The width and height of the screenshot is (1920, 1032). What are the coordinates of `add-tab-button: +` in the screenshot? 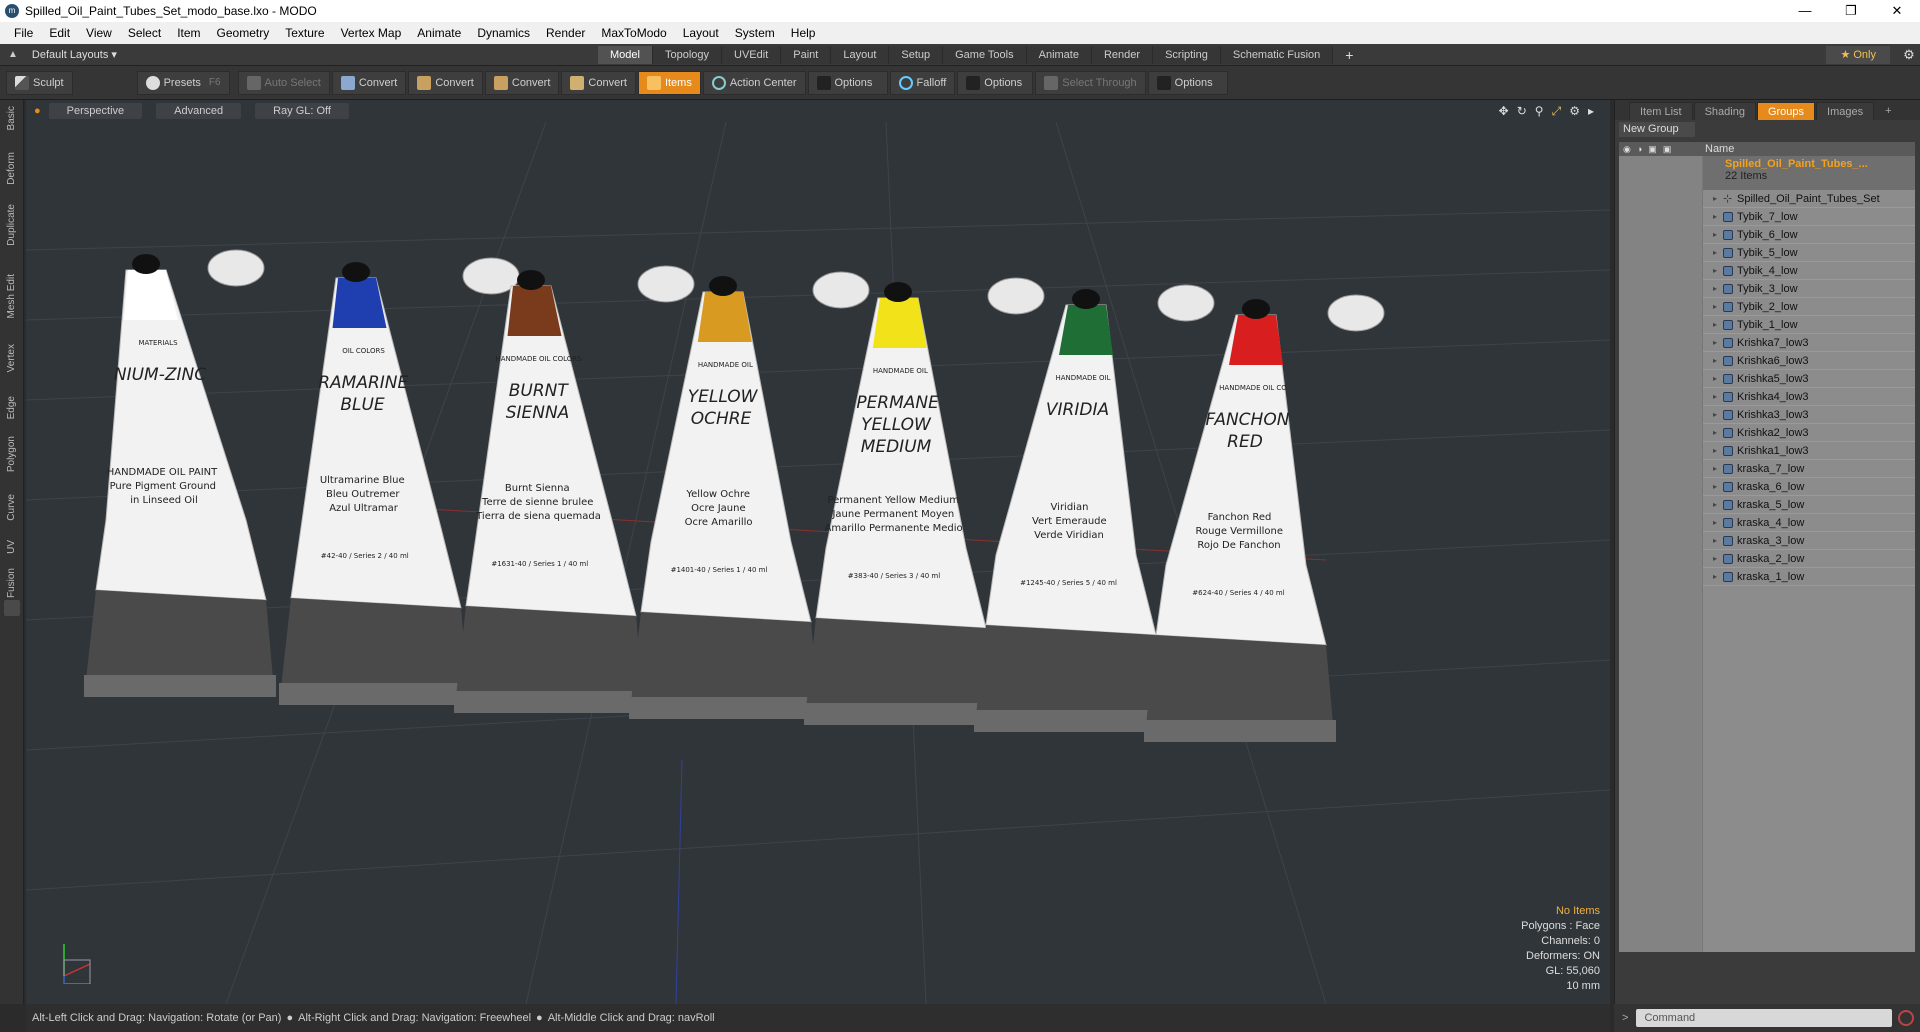 It's located at (1349, 55).